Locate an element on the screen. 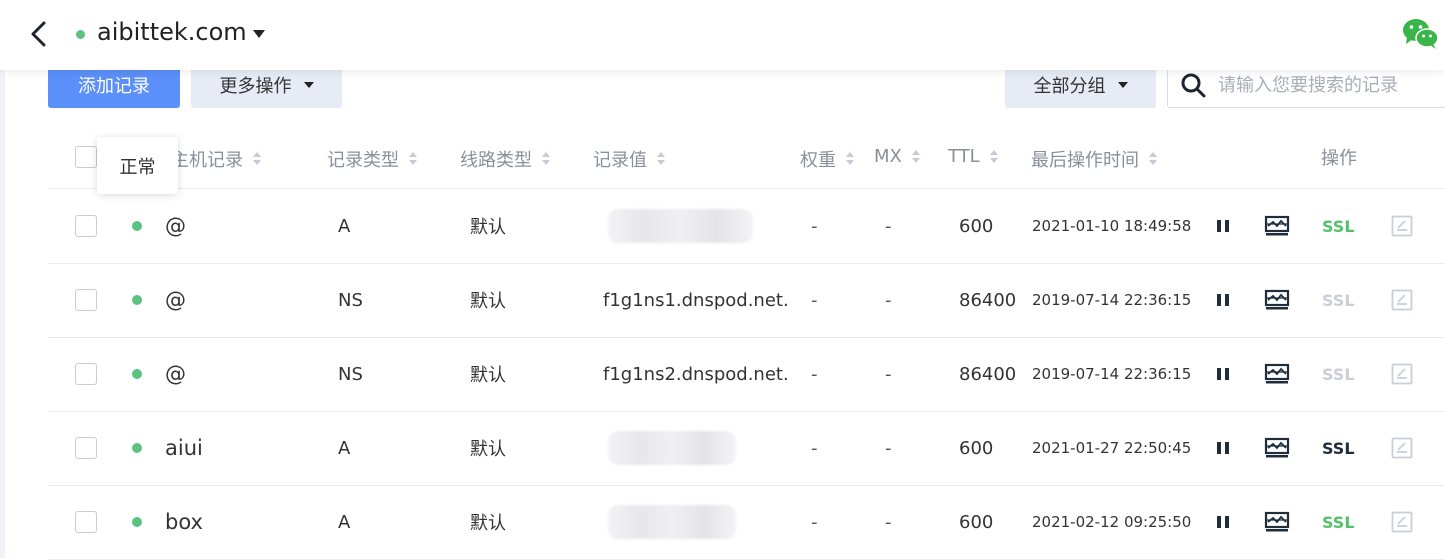 The width and height of the screenshot is (1445, 560). header-value: 记录值 is located at coordinates (629, 159).